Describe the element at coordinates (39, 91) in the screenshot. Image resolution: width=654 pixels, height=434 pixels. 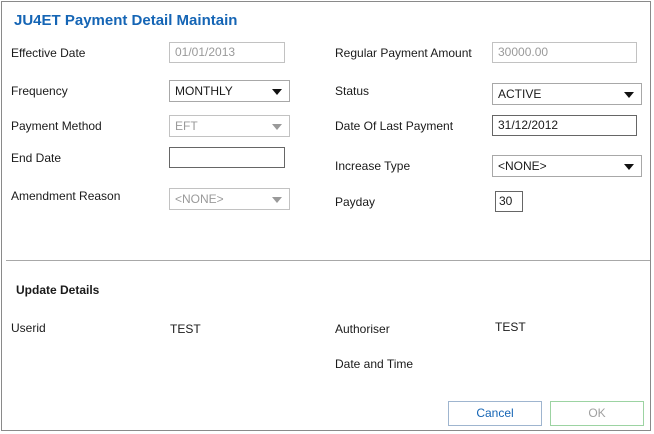
I see `frequency-label: Frequency` at that location.